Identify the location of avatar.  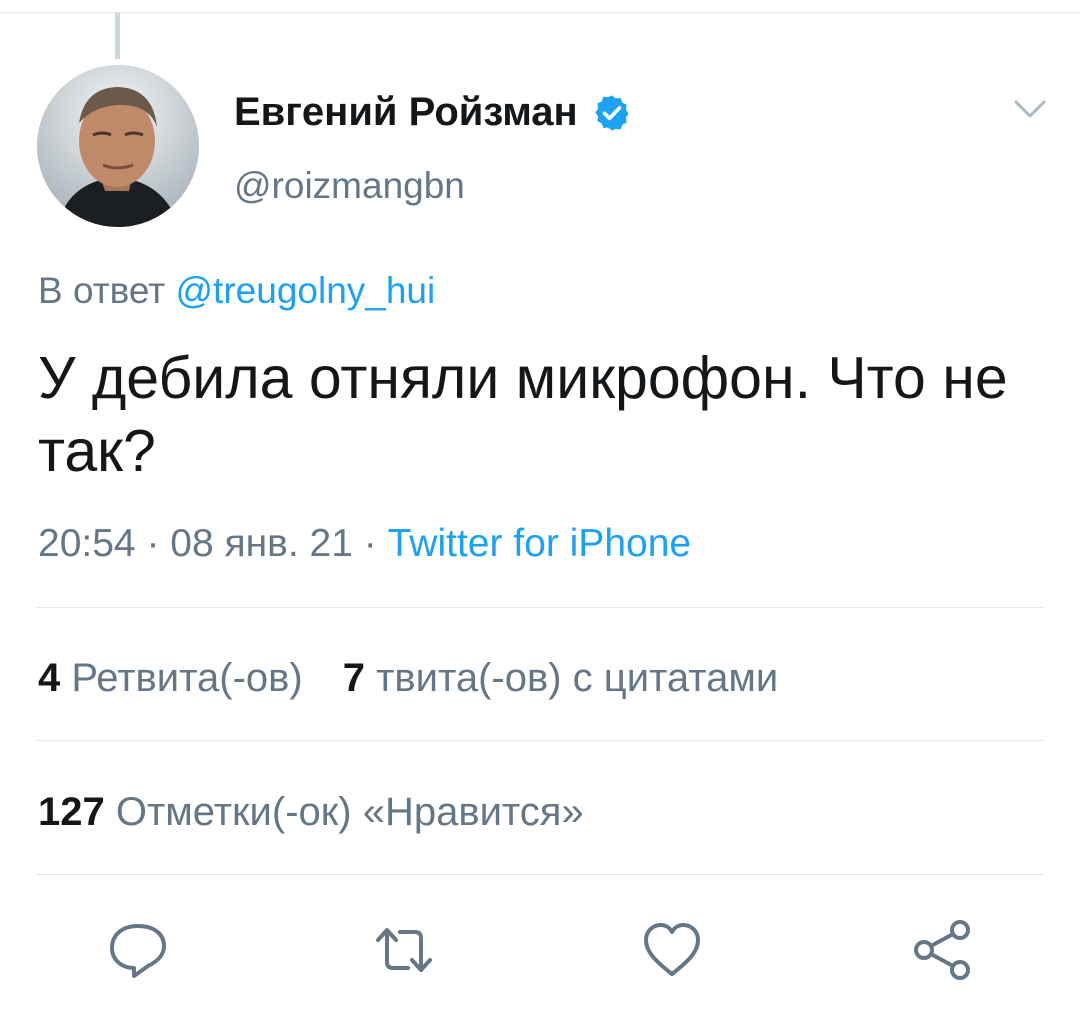
(118, 146).